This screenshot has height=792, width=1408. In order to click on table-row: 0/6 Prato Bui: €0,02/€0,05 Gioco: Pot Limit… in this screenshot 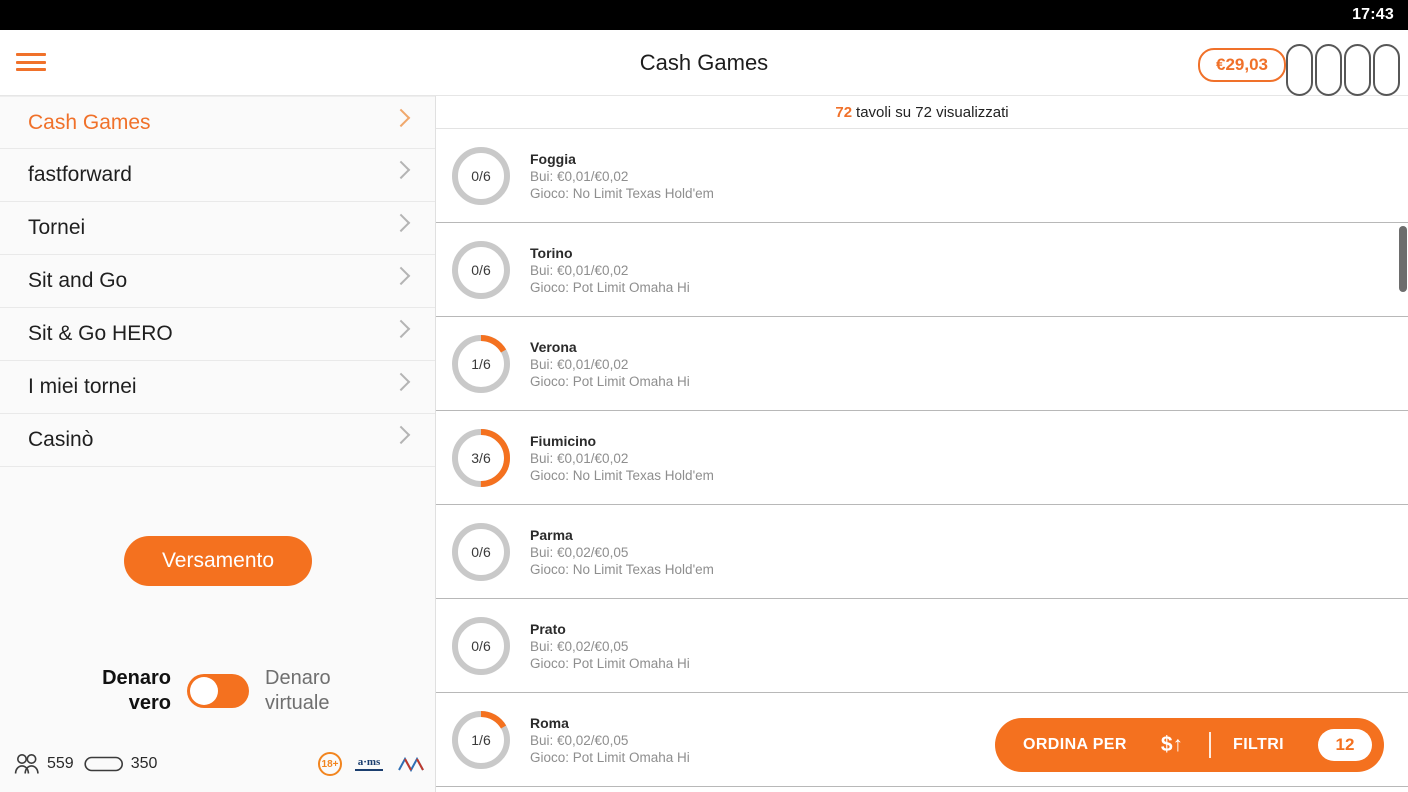, I will do `click(922, 646)`.